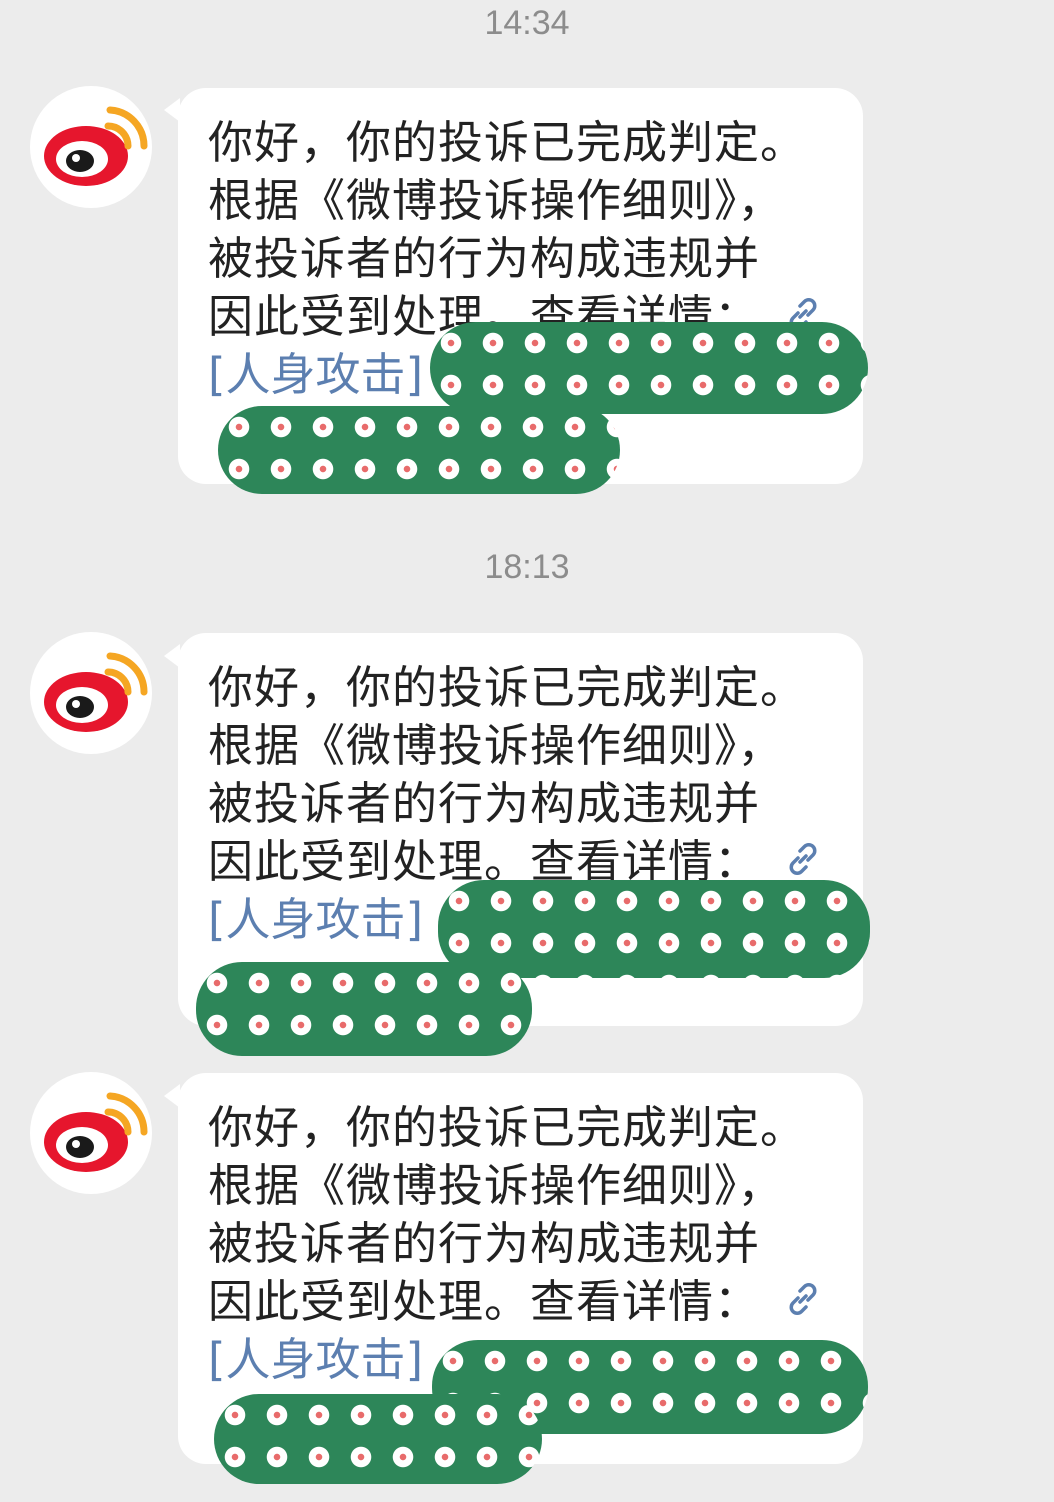 The image size is (1054, 1502). I want to click on message-line: 因此受到处理。查看详情：, so click(520, 1302).